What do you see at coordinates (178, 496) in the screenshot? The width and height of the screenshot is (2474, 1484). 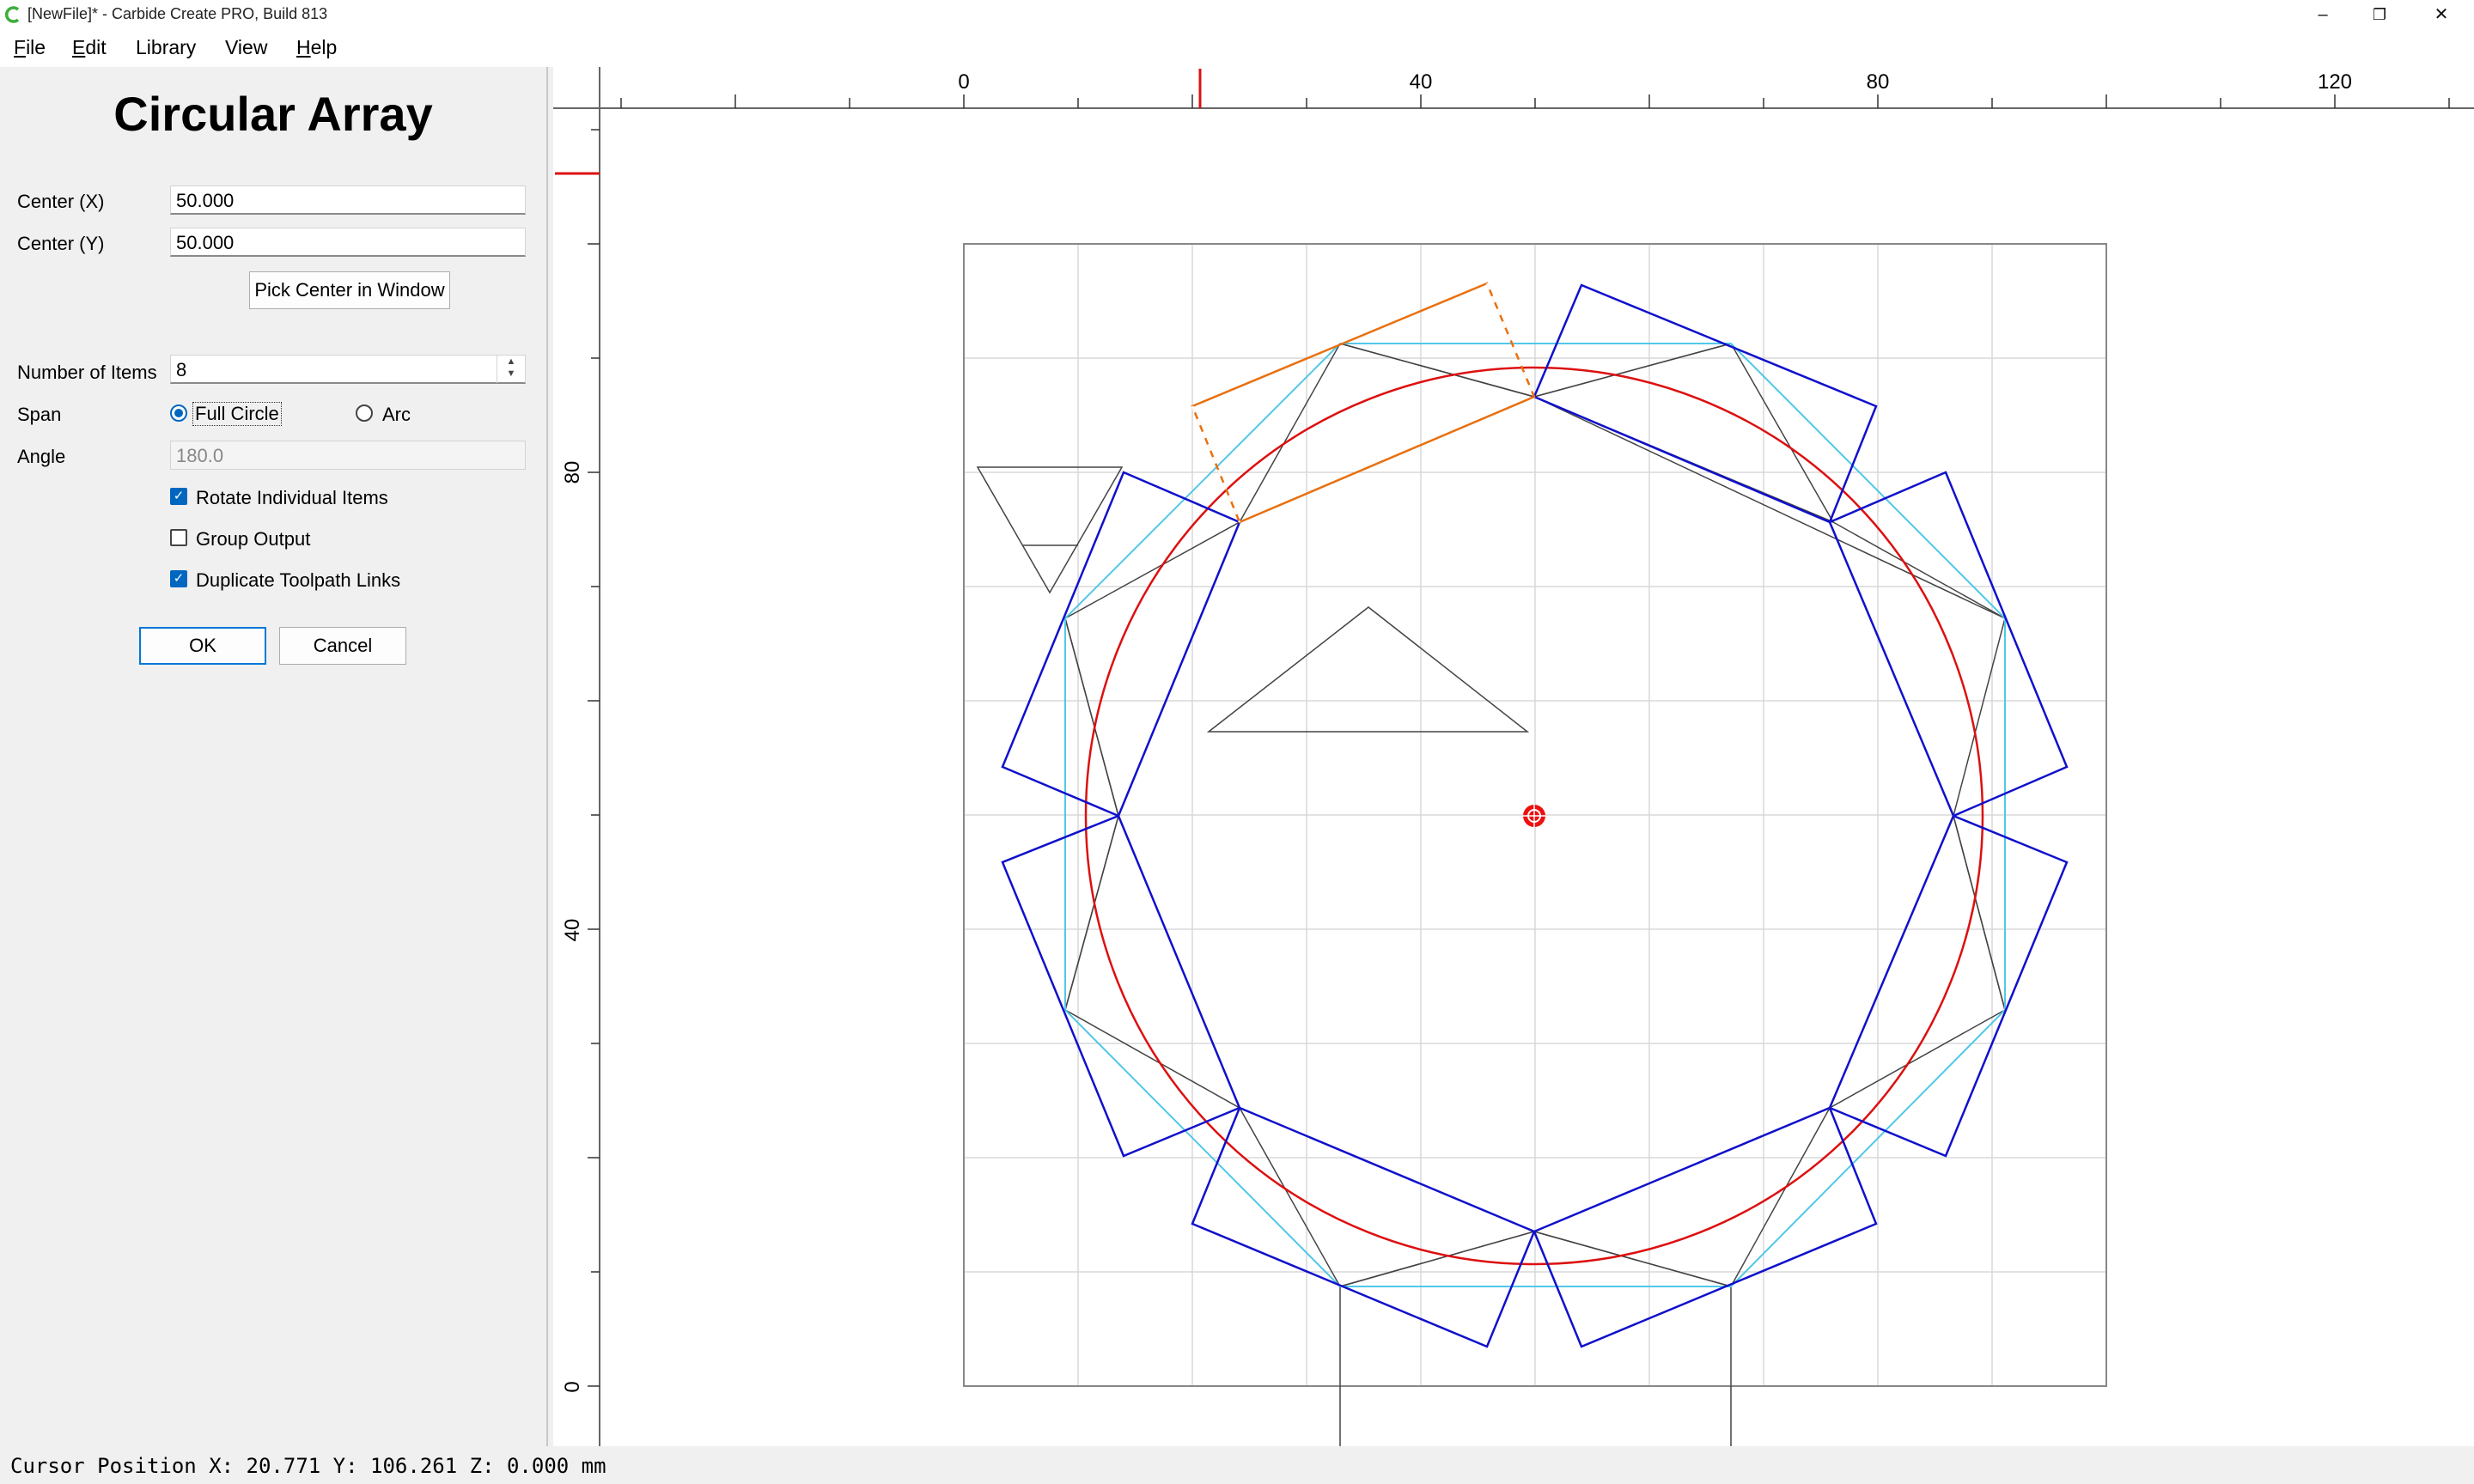 I see `rotate-items-checkbox: ✓` at bounding box center [178, 496].